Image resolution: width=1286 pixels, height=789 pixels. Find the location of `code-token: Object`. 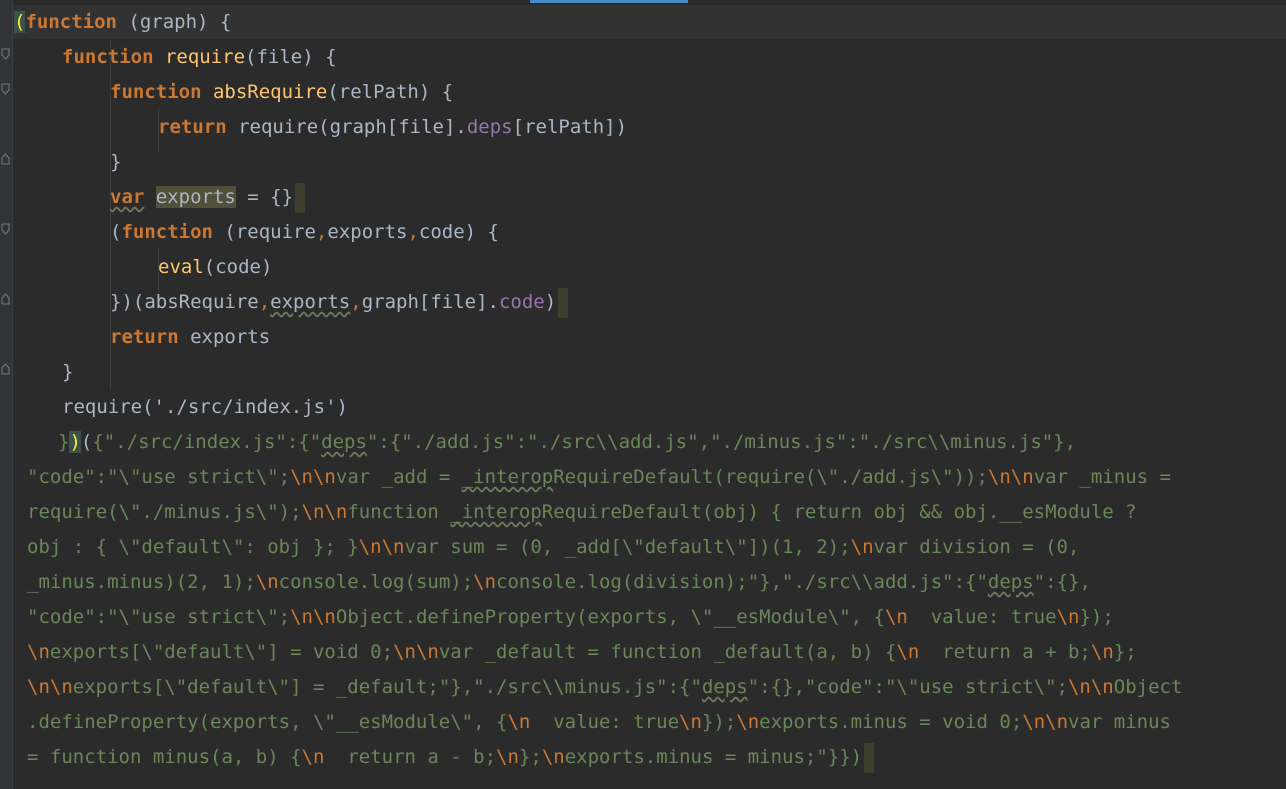

code-token: Object is located at coordinates (1148, 687).